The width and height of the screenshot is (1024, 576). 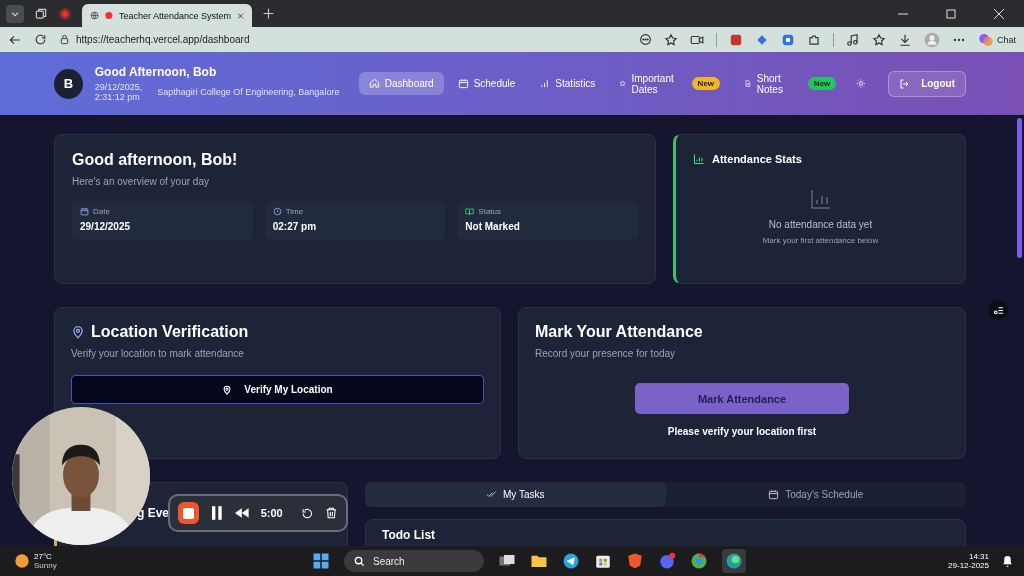 What do you see at coordinates (294, 211) in the screenshot?
I see `info-label: Time` at bounding box center [294, 211].